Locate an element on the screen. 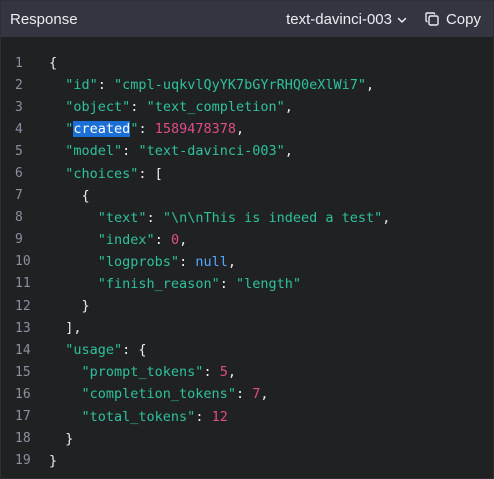 This screenshot has height=479, width=494. code-text: "index": 0, is located at coordinates (112, 240).